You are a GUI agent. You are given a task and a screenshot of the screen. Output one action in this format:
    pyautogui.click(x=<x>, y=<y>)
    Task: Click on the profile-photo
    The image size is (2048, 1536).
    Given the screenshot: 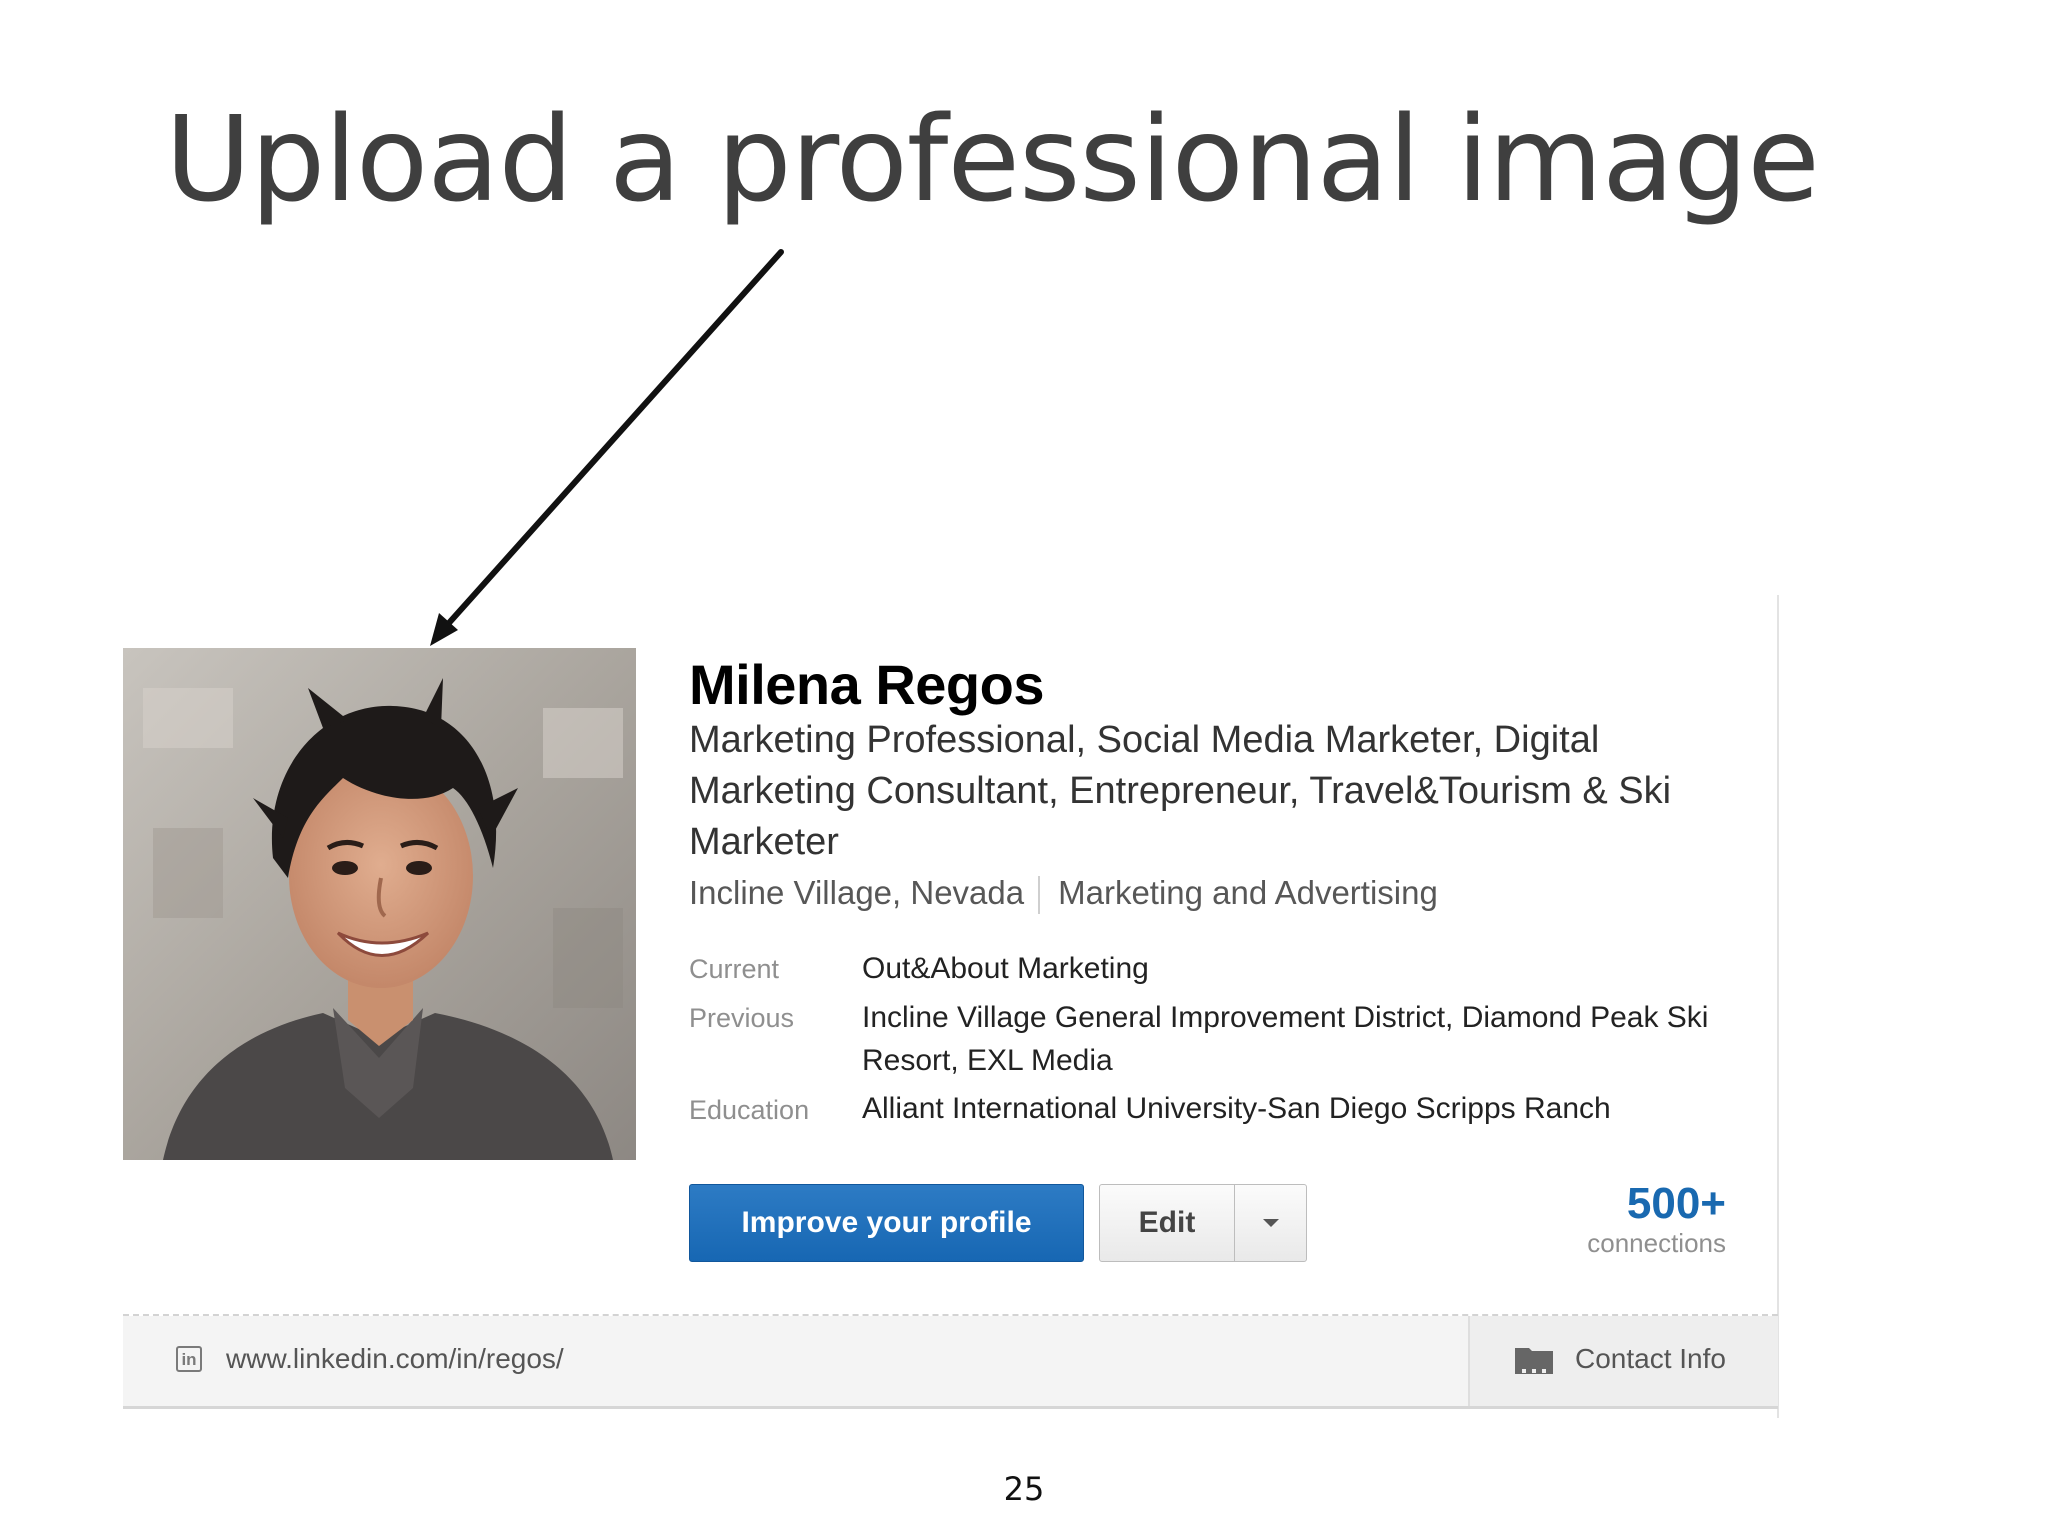 What is the action you would take?
    pyautogui.click(x=379, y=904)
    